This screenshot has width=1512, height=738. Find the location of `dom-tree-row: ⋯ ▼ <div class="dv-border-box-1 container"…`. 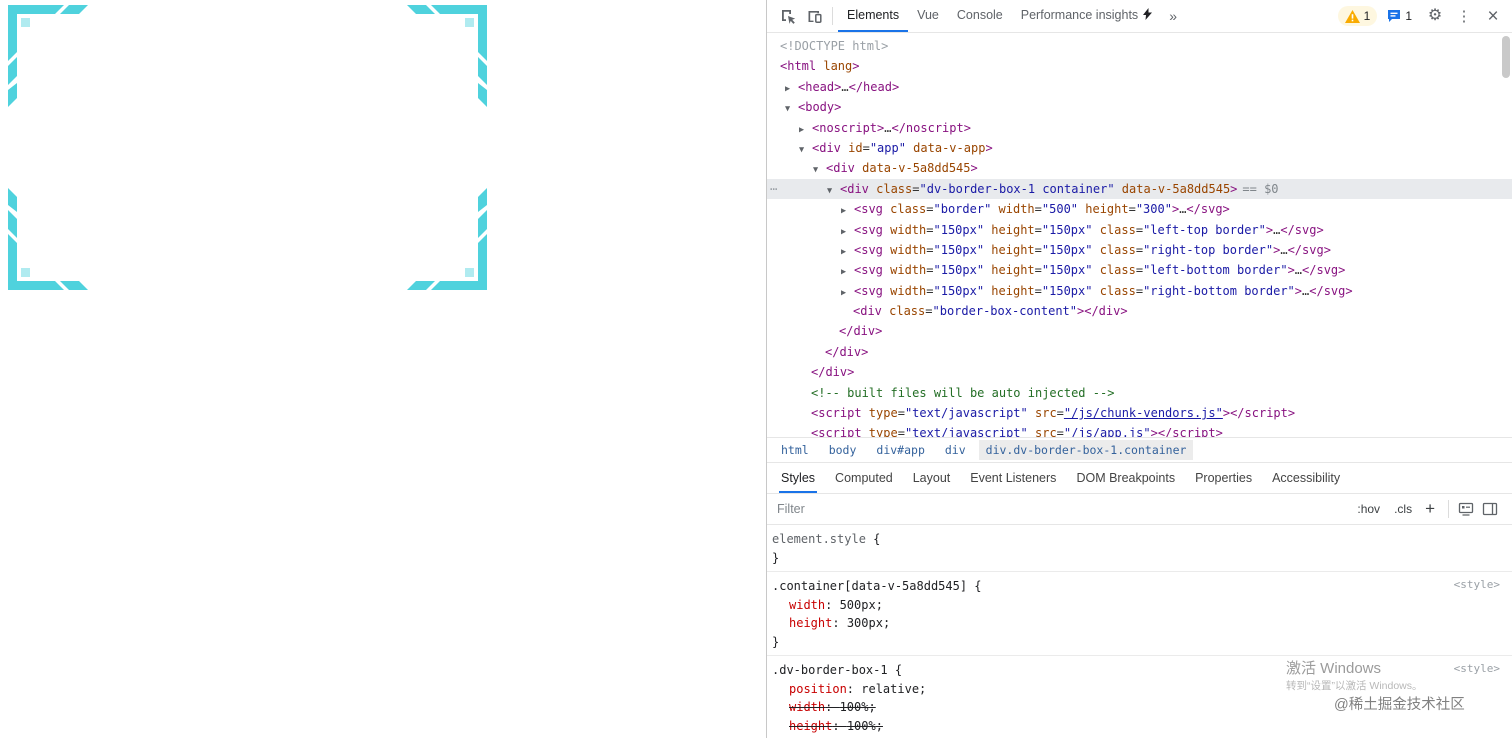

dom-tree-row: ⋯ ▼ <div class="dv-border-box-1 container"… is located at coordinates (1139, 189).